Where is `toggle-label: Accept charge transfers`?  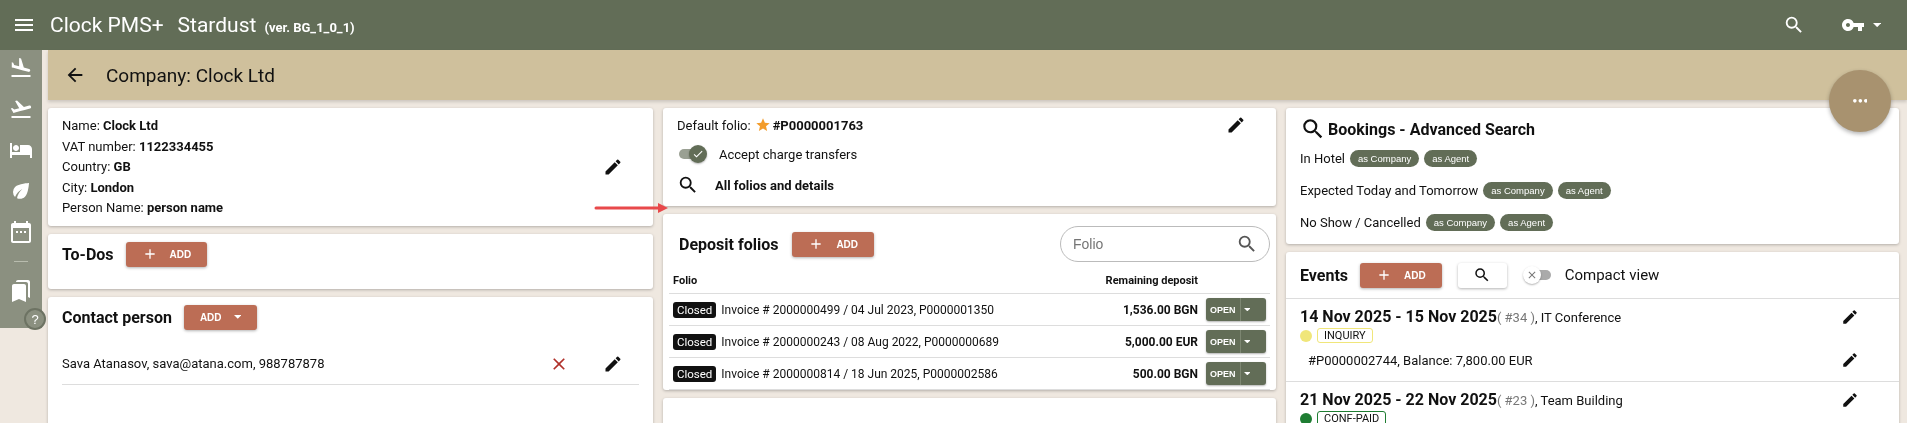
toggle-label: Accept charge transfers is located at coordinates (788, 154).